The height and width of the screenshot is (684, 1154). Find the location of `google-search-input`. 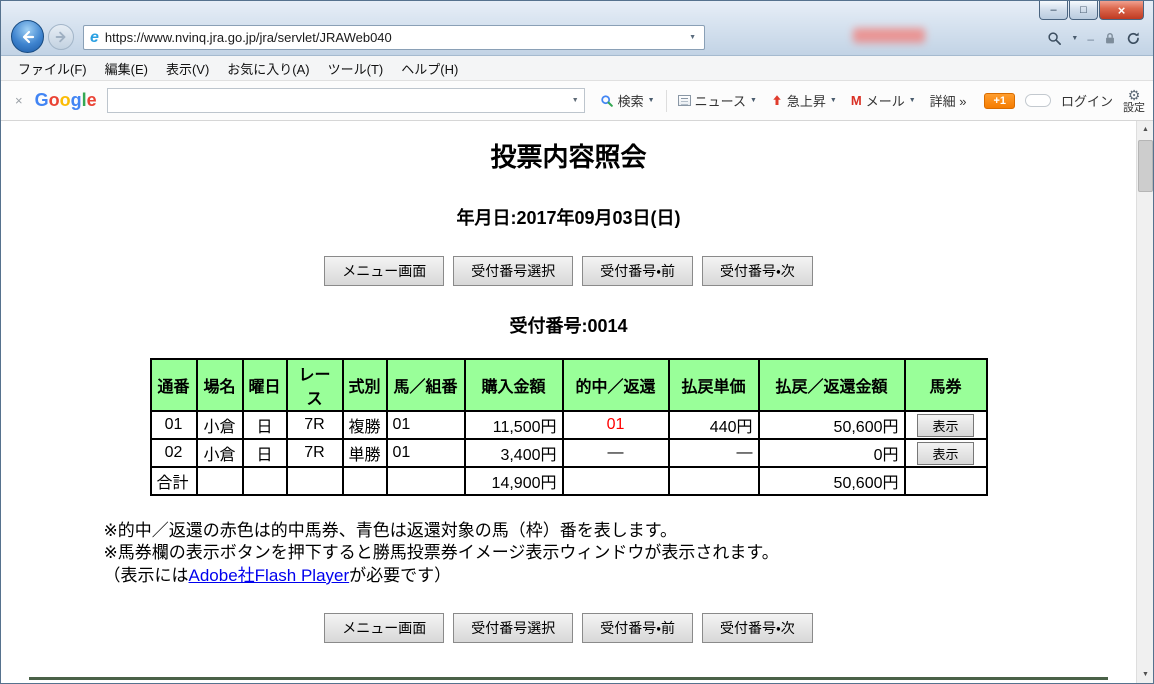

google-search-input is located at coordinates (337, 100).